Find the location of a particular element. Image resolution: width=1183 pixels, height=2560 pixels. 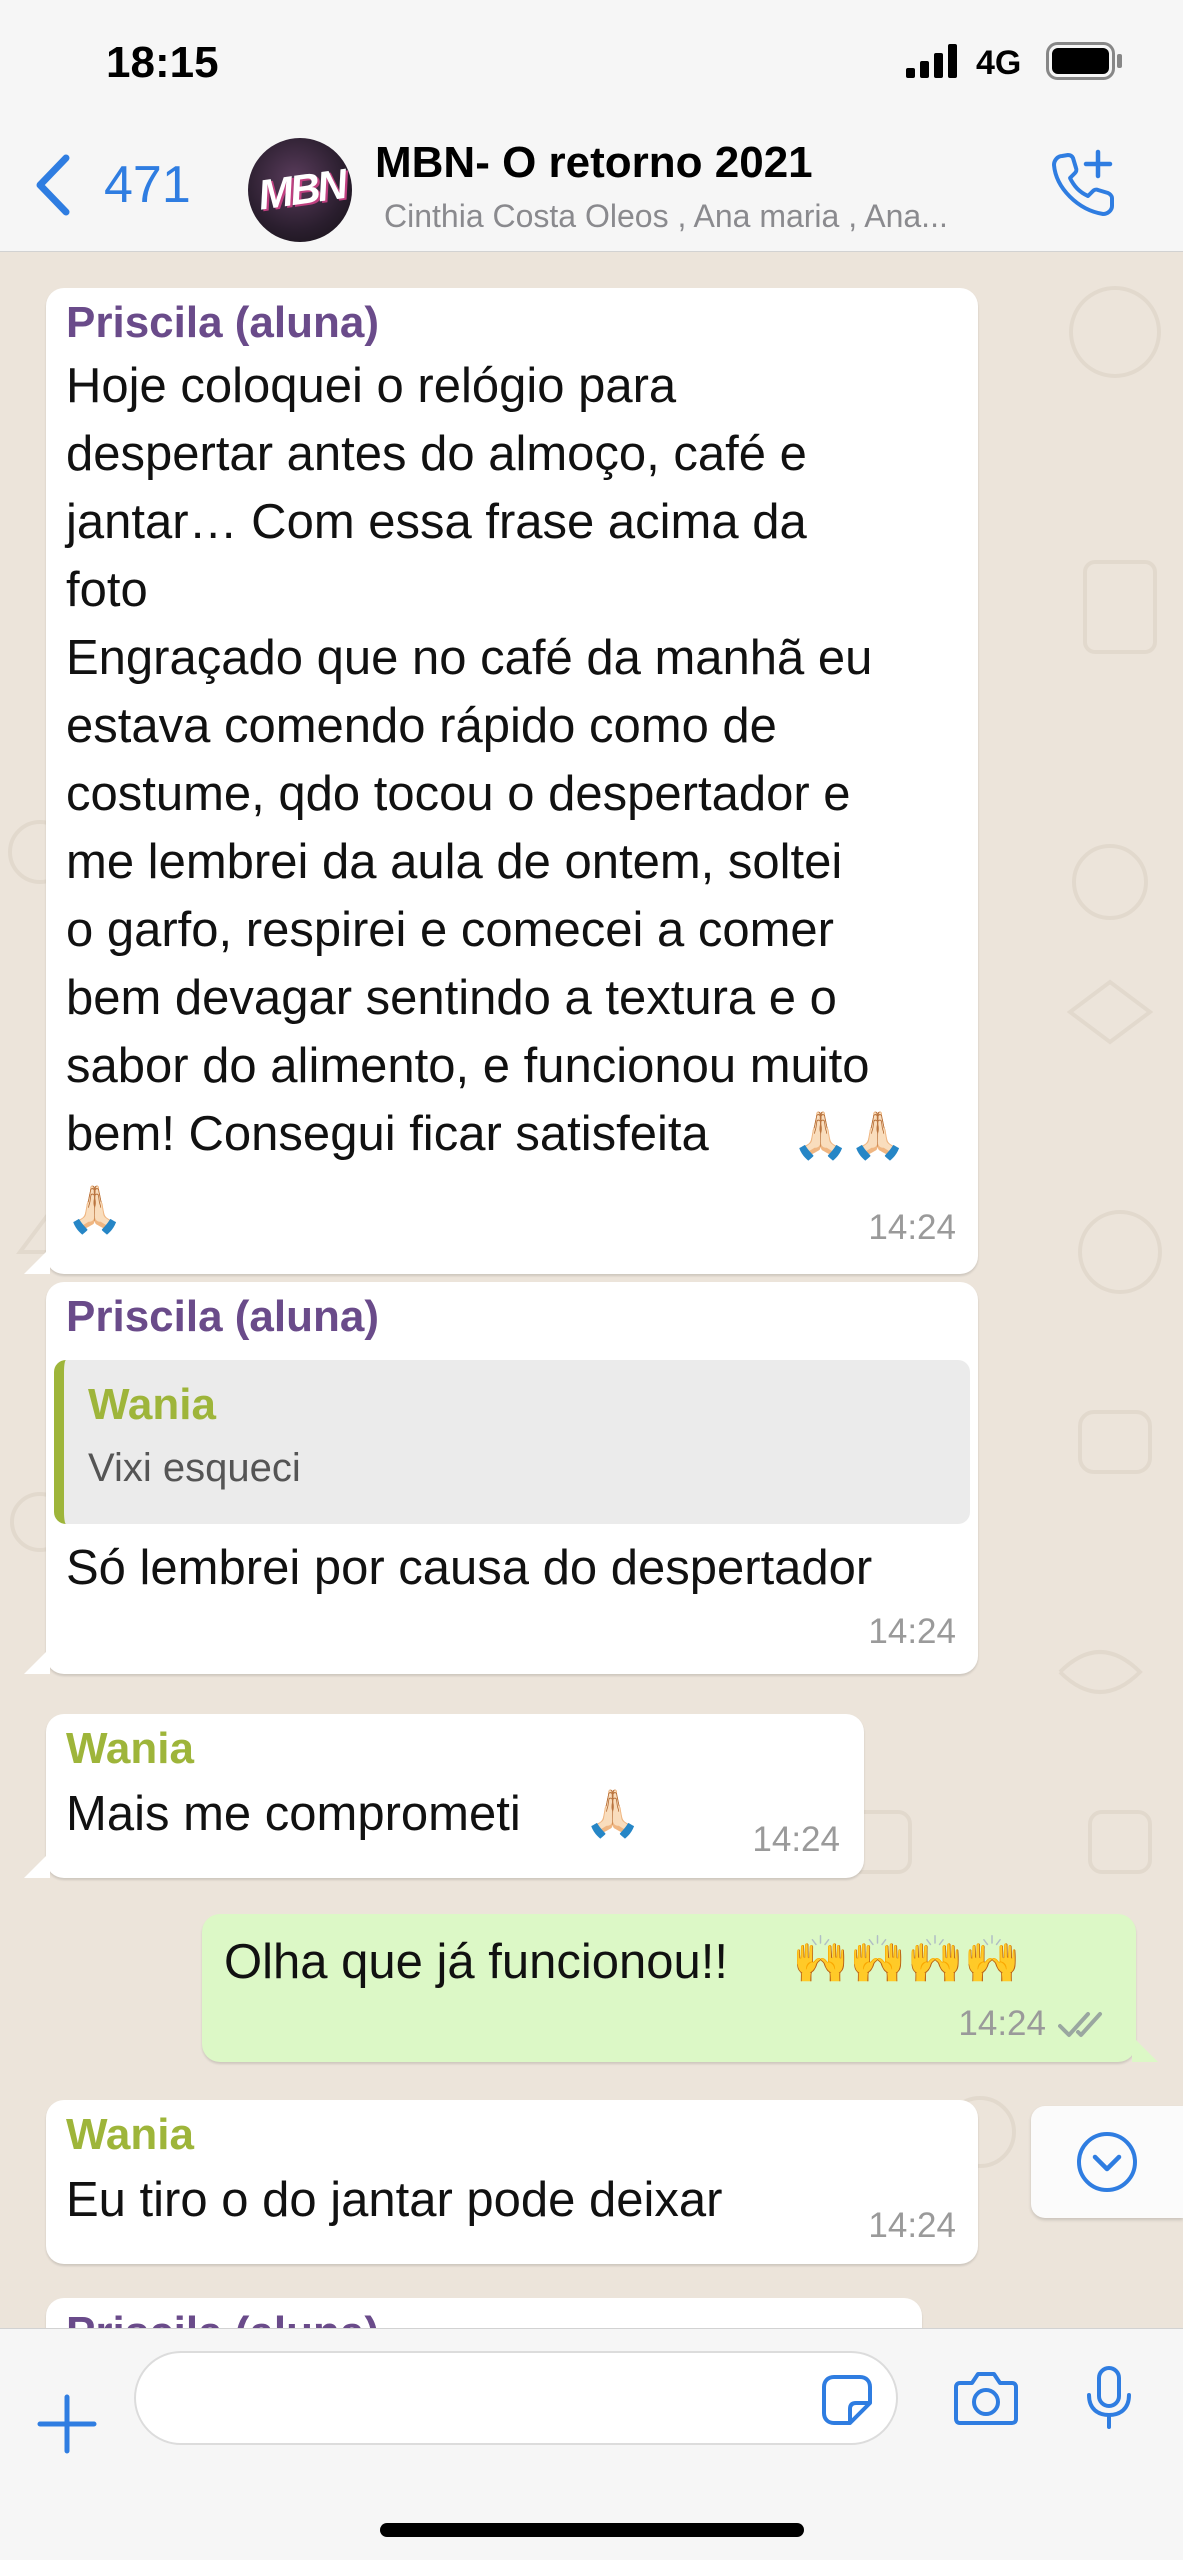

group-avatar: MBN is located at coordinates (300, 190).